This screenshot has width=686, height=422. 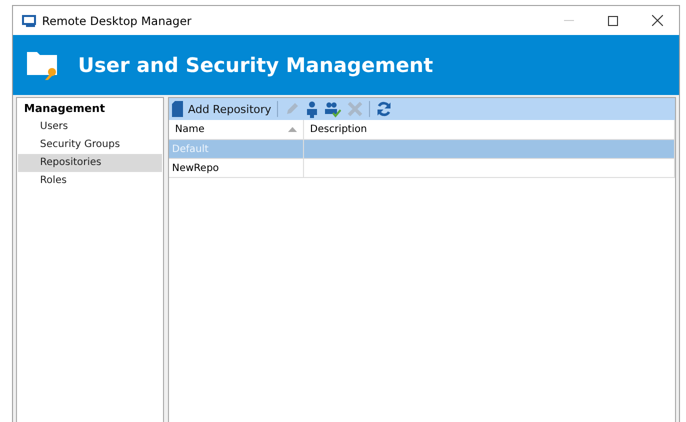 What do you see at coordinates (613, 21) in the screenshot?
I see `maximize-icon` at bounding box center [613, 21].